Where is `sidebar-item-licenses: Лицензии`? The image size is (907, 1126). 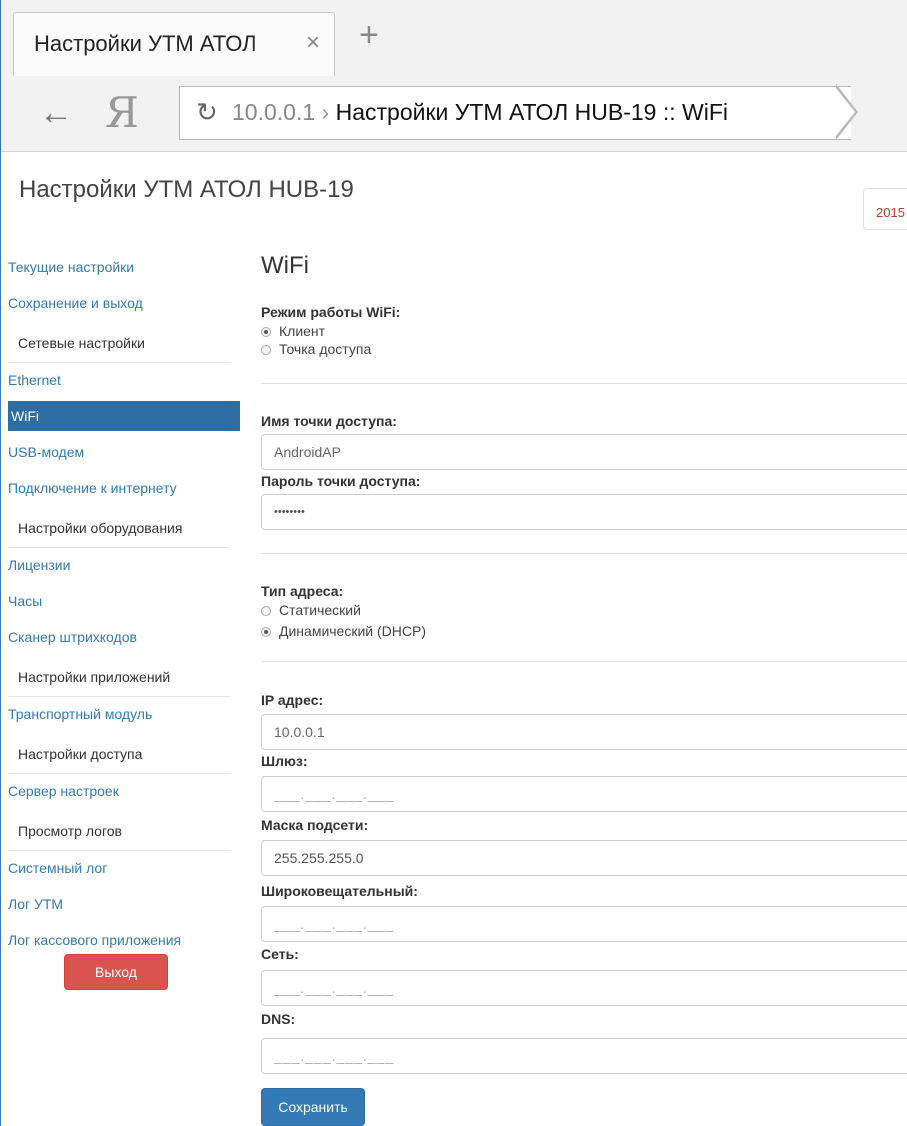
sidebar-item-licenses: Лицензии is located at coordinates (124, 568).